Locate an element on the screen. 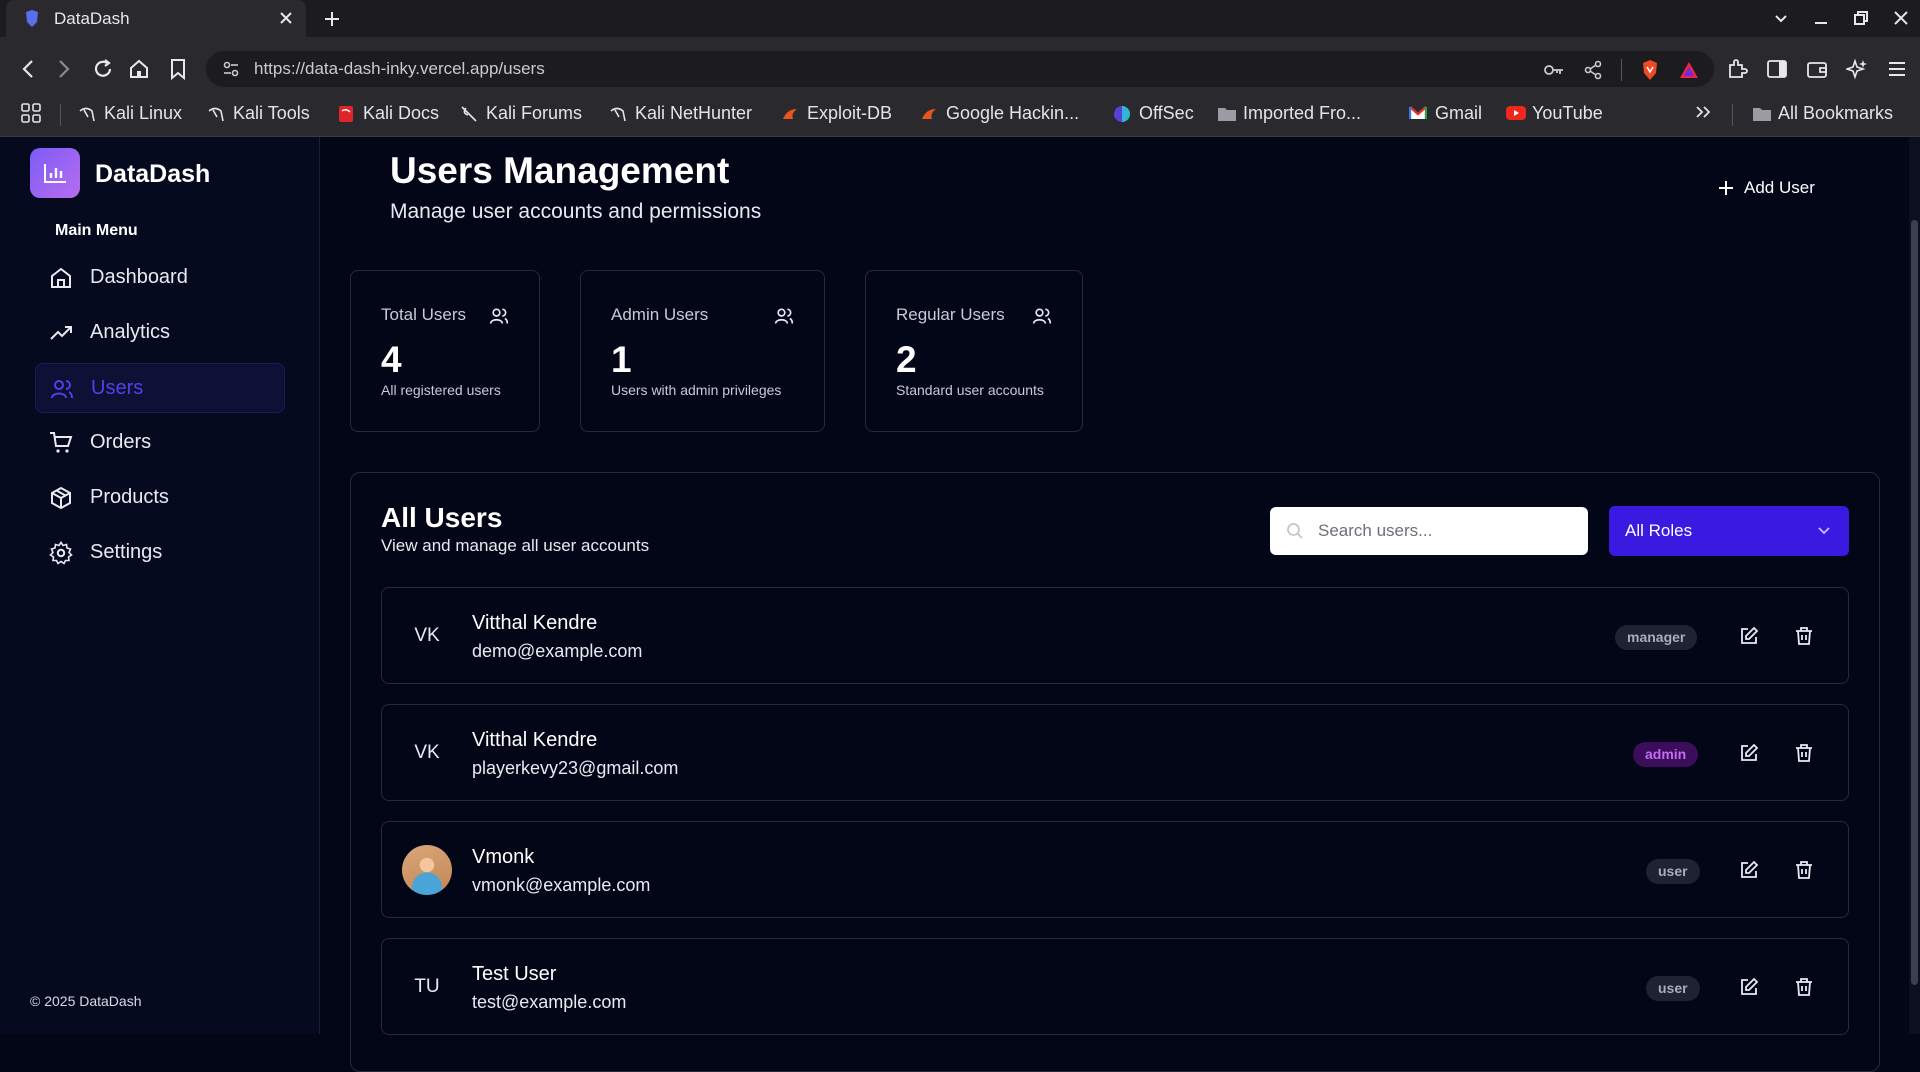  more-bookmarks-icon is located at coordinates (1703, 112).